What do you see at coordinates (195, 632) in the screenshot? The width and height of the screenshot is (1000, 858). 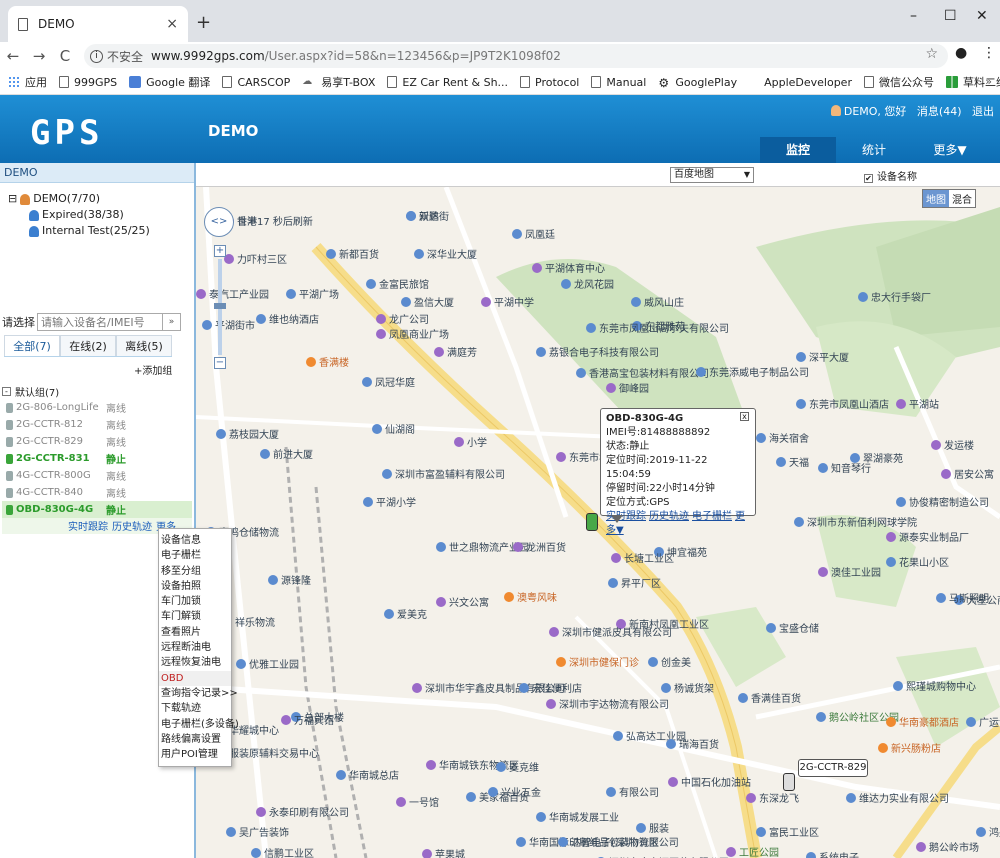 I see `context-menu-item: 查看照片` at bounding box center [195, 632].